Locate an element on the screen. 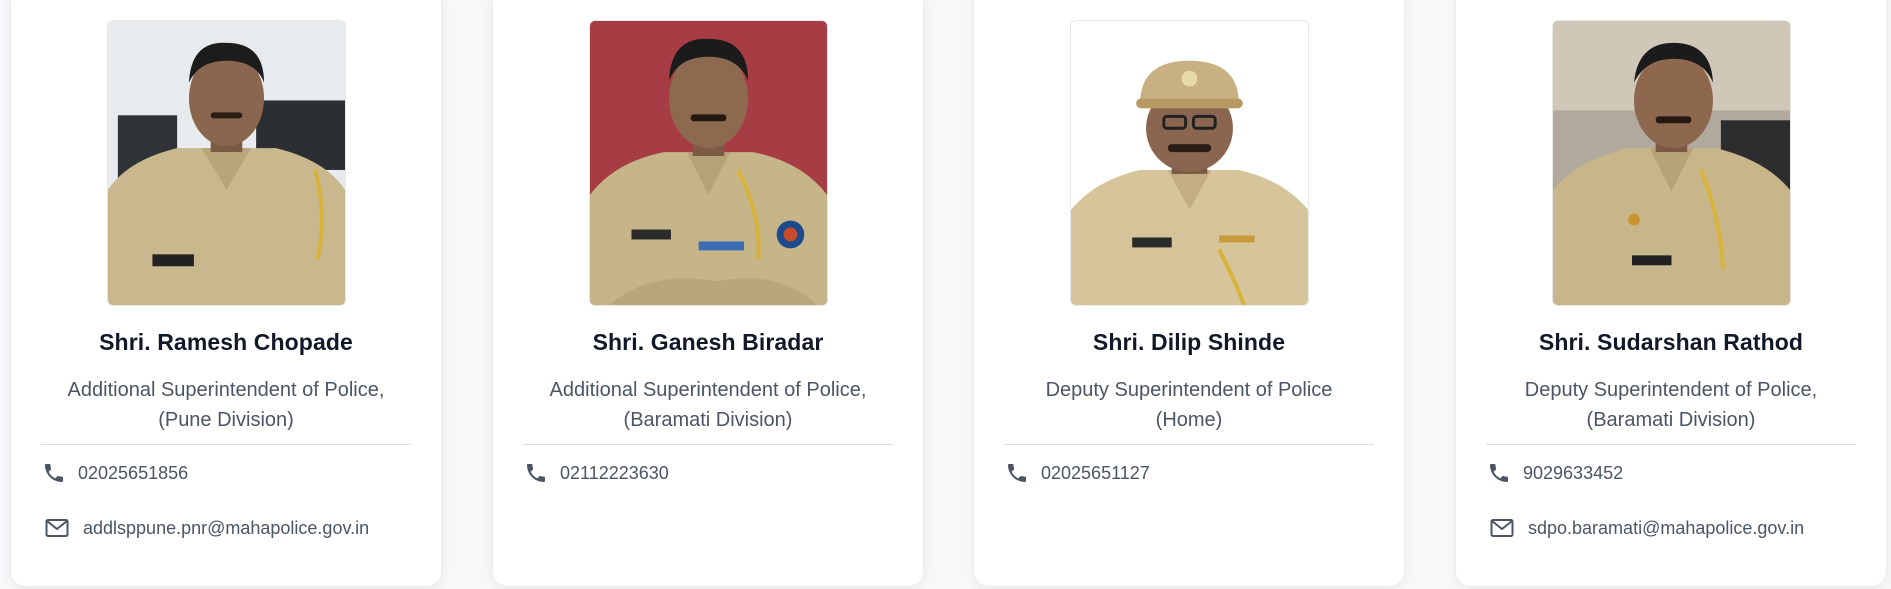 The image size is (1891, 589). phone-contact: 02025651856 is located at coordinates (114, 473).